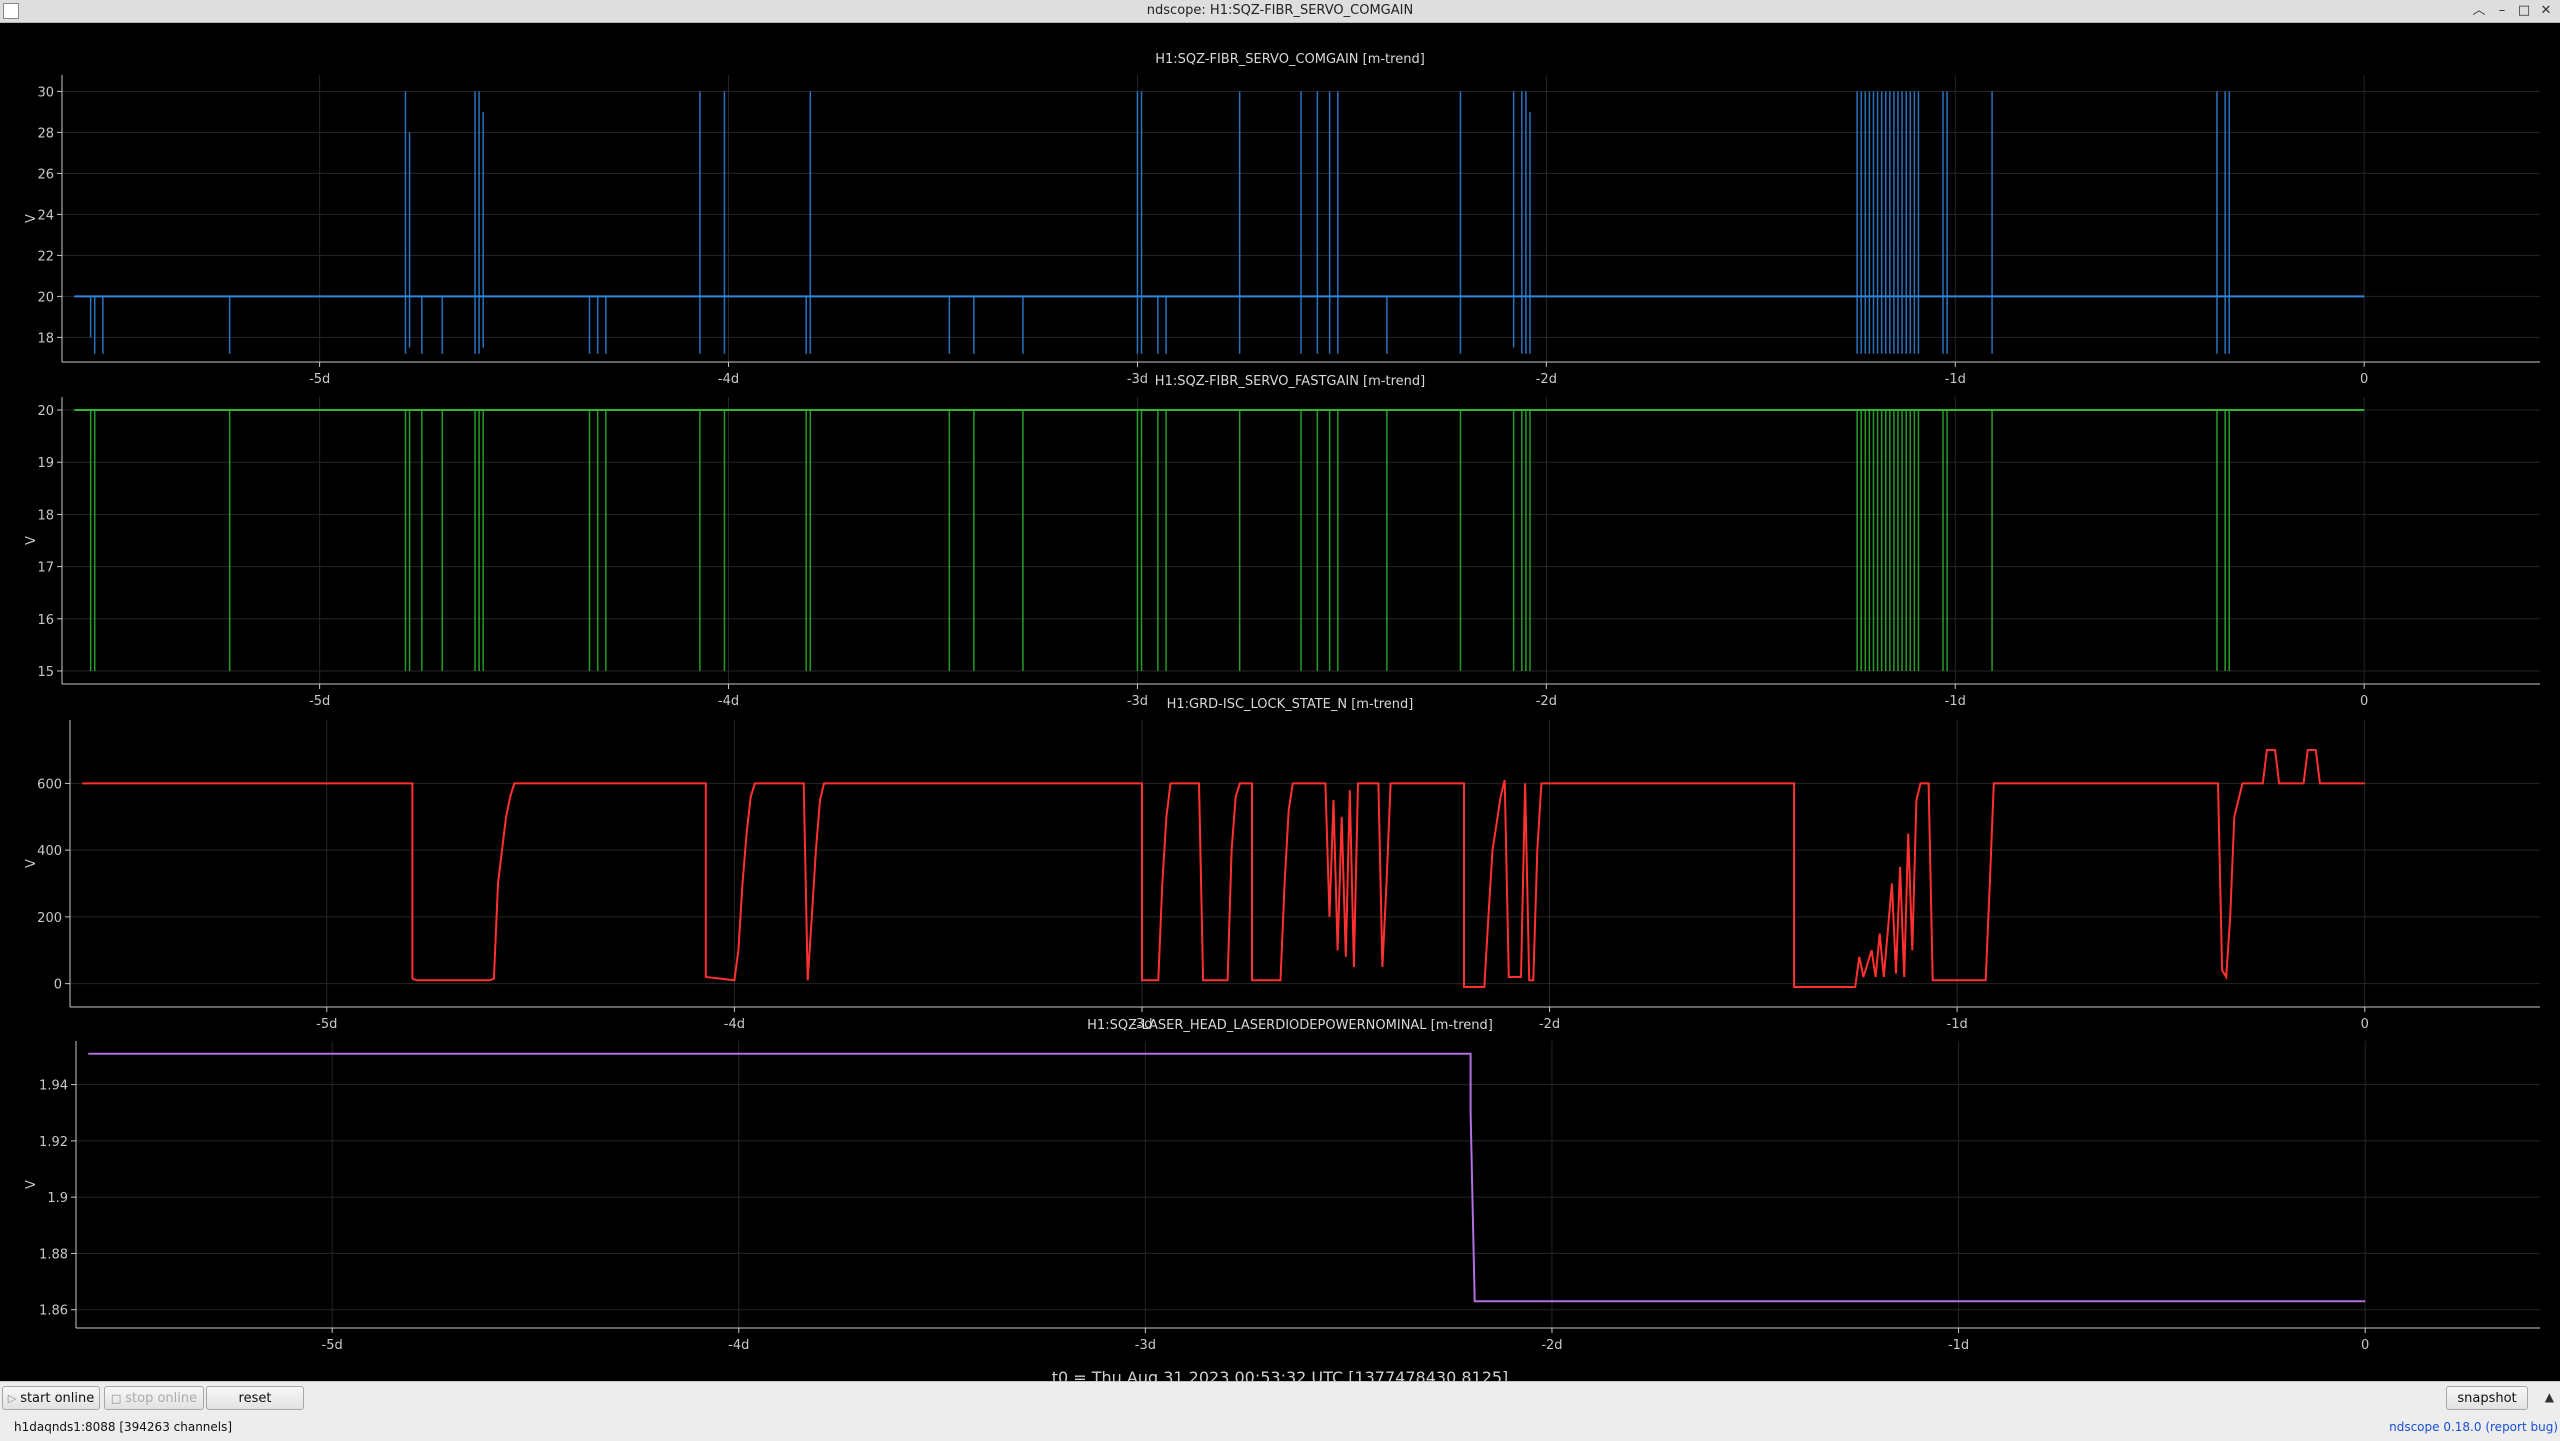 The height and width of the screenshot is (1441, 2560). Describe the element at coordinates (1290, 59) in the screenshot. I see `plot-title: H1:SQZ-FIBR_SERVO_COMGAIN [m-trend]` at that location.